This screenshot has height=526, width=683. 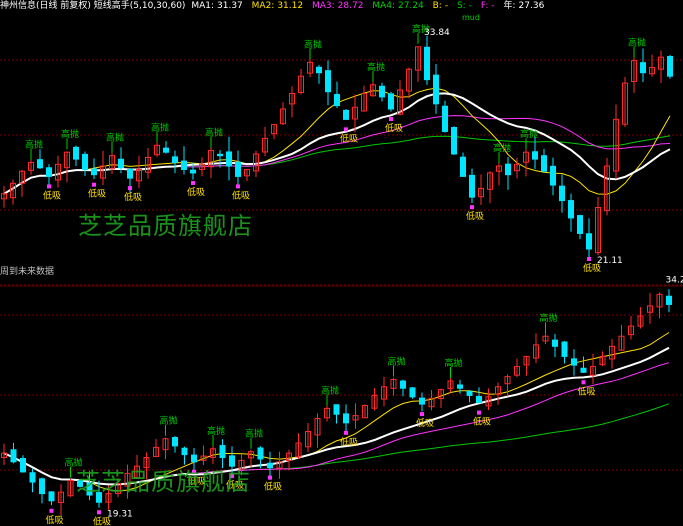 What do you see at coordinates (437, 33) in the screenshot?
I see `top-panel-high-price: 33.84` at bounding box center [437, 33].